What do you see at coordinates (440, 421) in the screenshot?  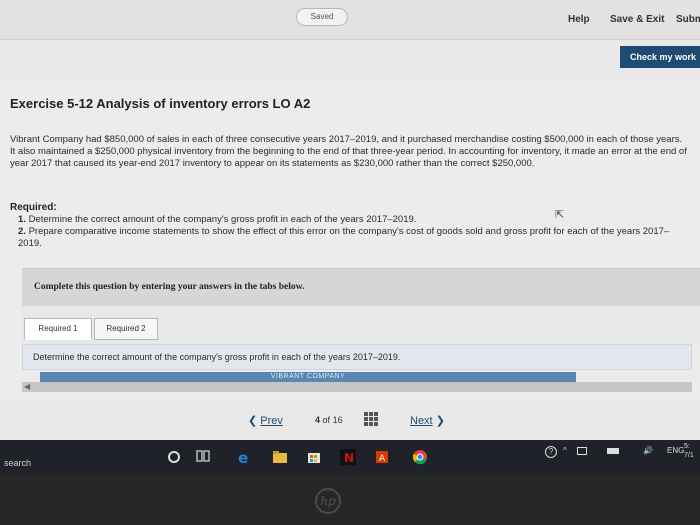 I see `next-chevron-icon: ❯` at bounding box center [440, 421].